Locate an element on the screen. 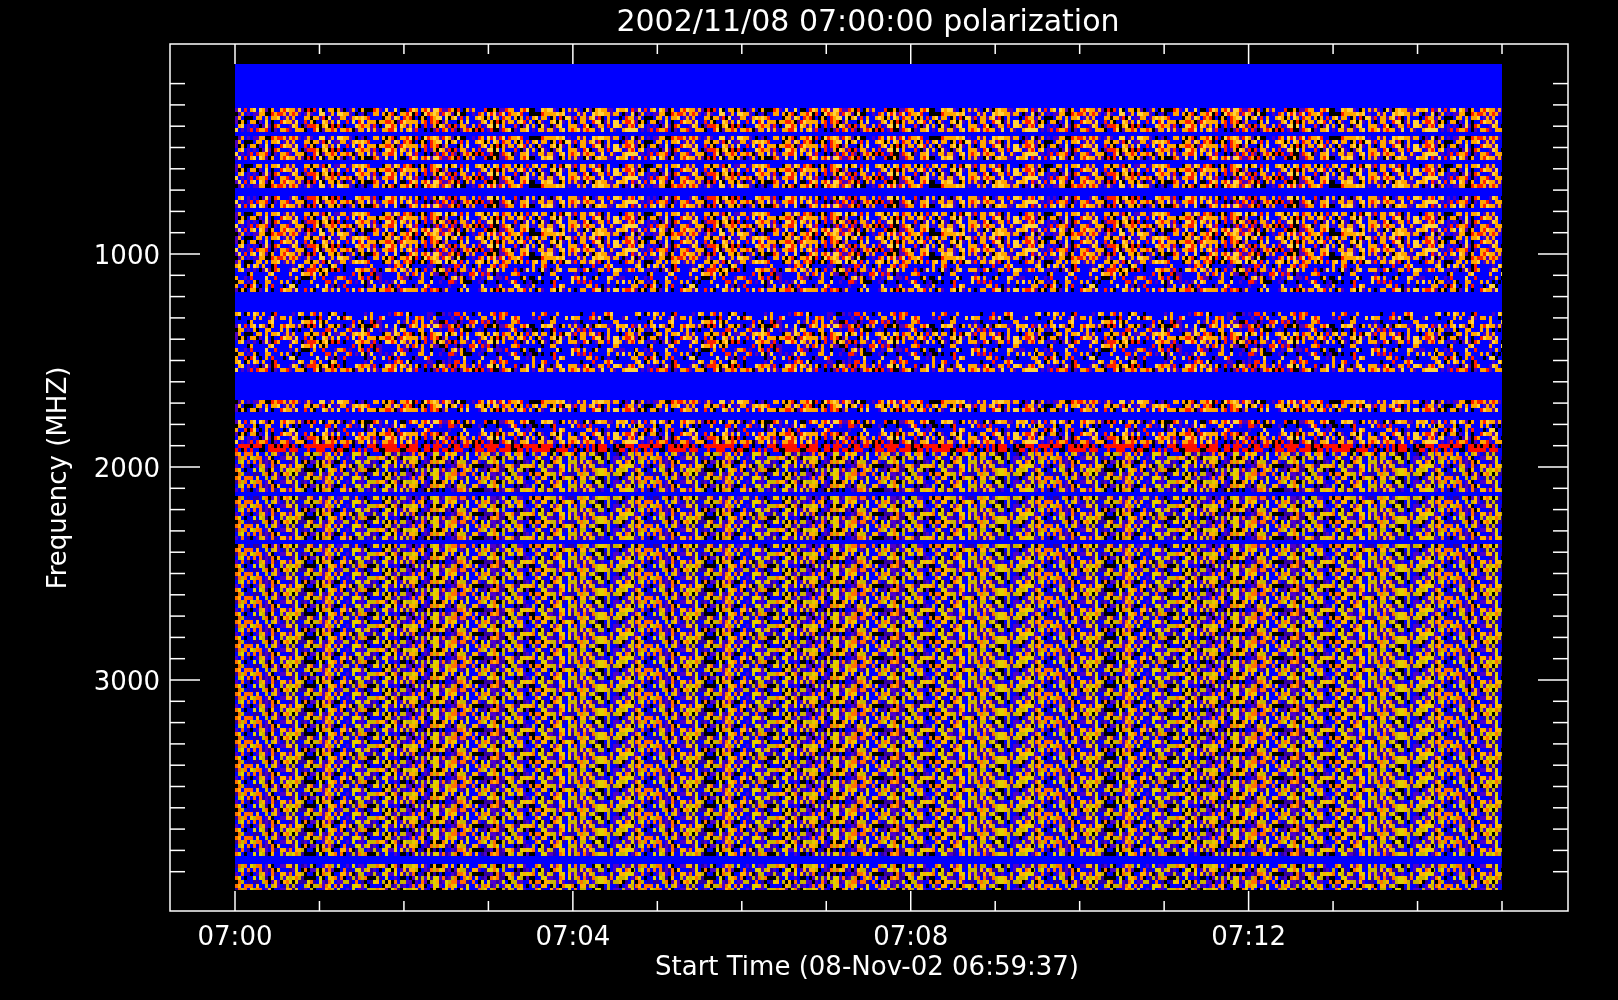 This screenshot has width=1618, height=1000. y-tick-label: 1000 is located at coordinates (126, 255).